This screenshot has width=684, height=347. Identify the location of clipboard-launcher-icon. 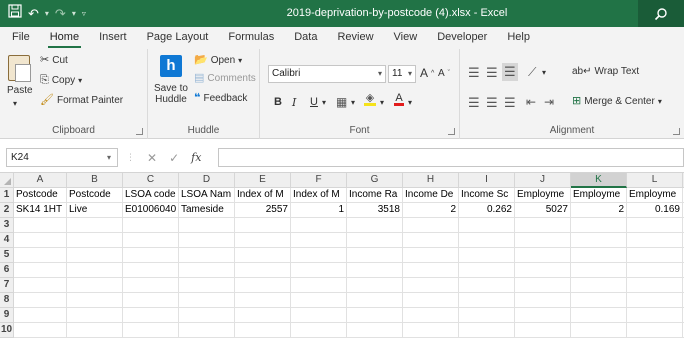
(139, 131).